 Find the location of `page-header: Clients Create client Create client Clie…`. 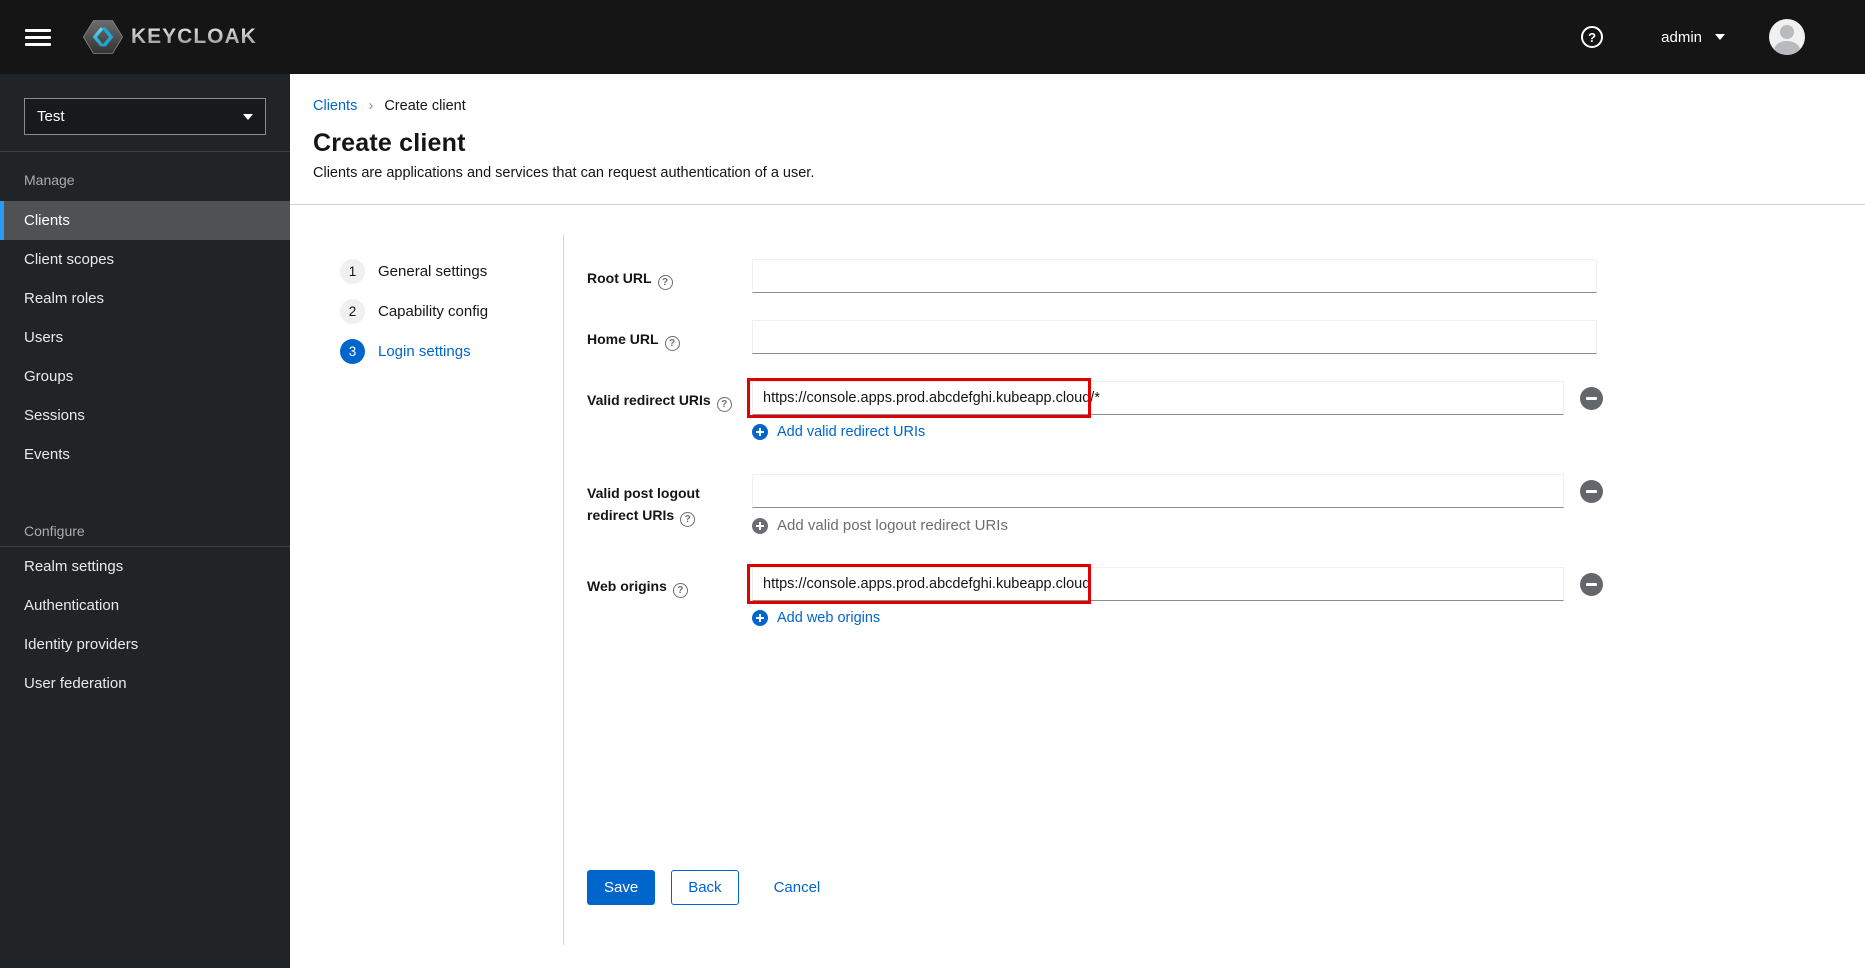

page-header: Clients Create client Create client Clie… is located at coordinates (1077, 139).